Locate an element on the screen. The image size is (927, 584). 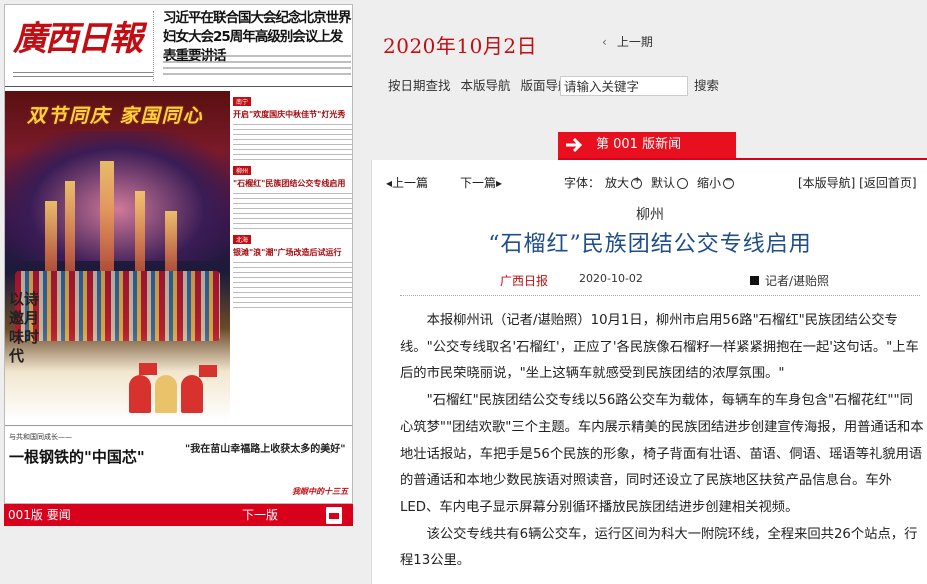
masthead-divider is located at coordinates (157, 46).